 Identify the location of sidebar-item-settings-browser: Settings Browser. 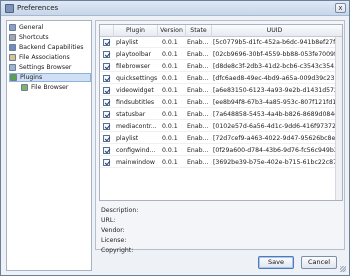
(50, 67).